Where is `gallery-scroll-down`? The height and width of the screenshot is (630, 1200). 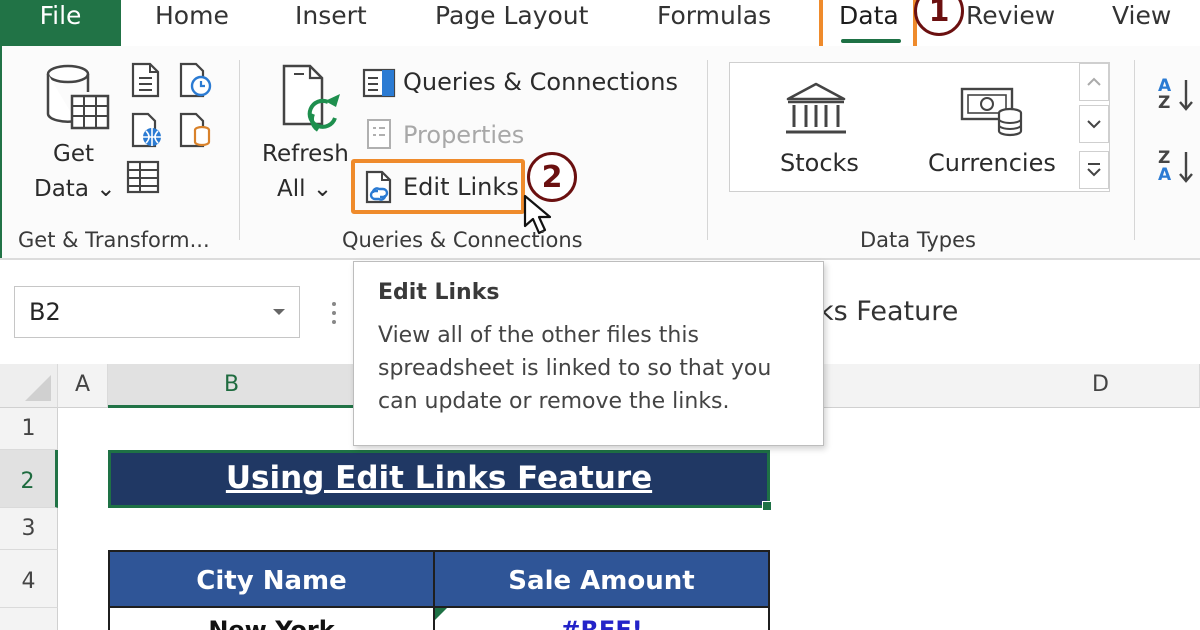 gallery-scroll-down is located at coordinates (1094, 124).